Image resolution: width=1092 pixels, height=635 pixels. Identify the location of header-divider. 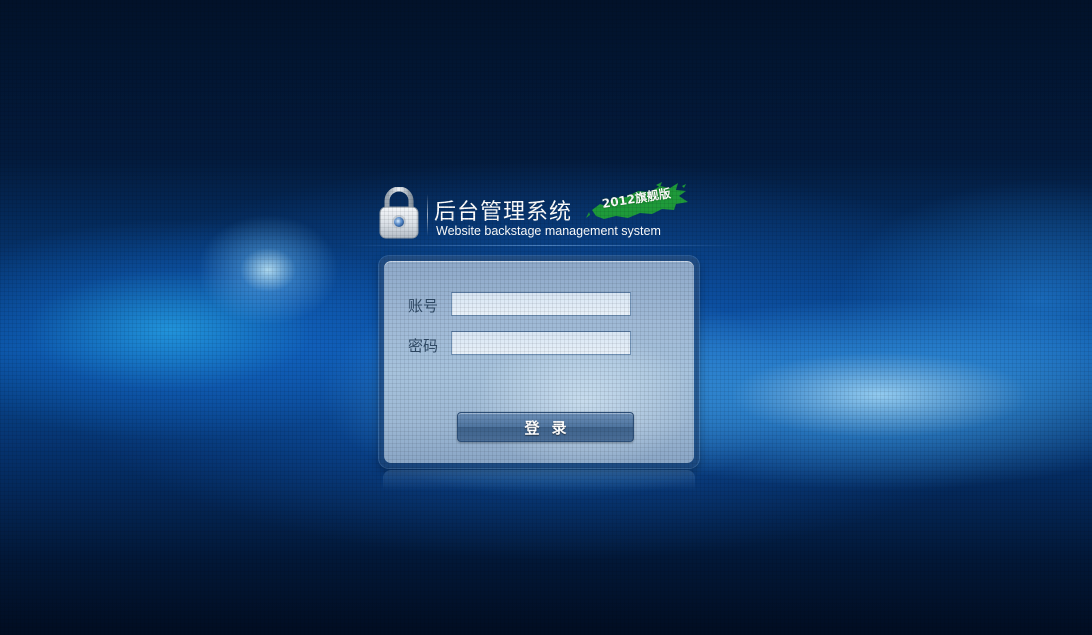
(545, 245).